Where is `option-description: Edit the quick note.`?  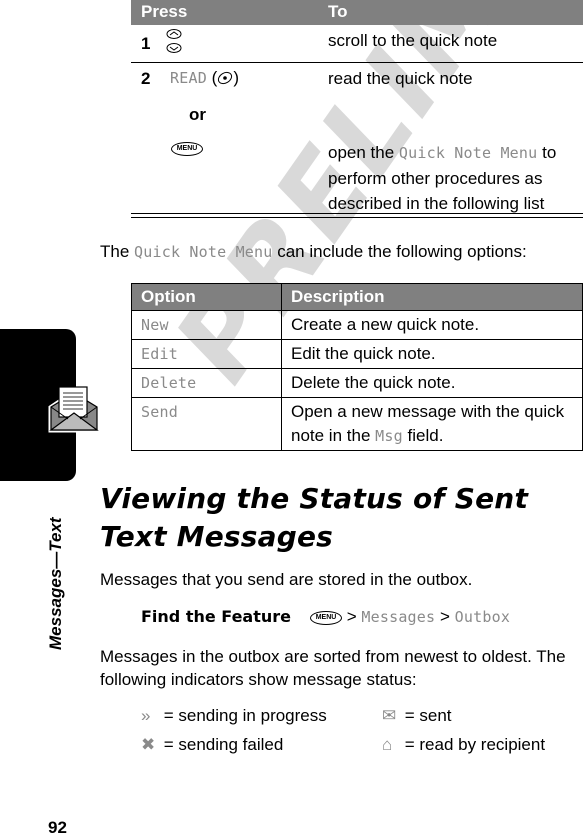 option-description: Edit the quick note. is located at coordinates (432, 354).